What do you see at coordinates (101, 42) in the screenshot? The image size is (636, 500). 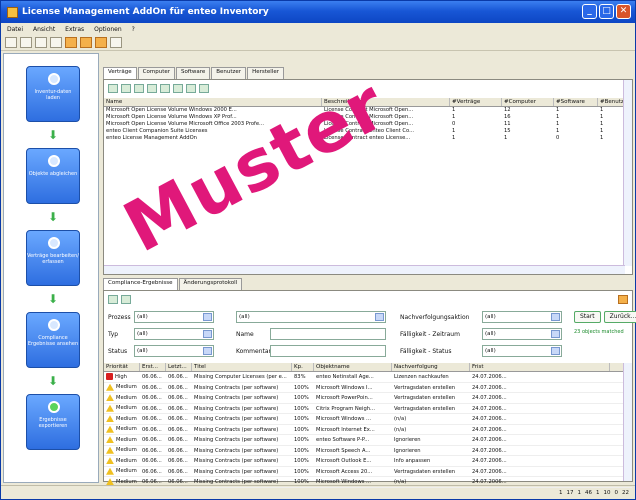 I see `detail-view-icon` at bounding box center [101, 42].